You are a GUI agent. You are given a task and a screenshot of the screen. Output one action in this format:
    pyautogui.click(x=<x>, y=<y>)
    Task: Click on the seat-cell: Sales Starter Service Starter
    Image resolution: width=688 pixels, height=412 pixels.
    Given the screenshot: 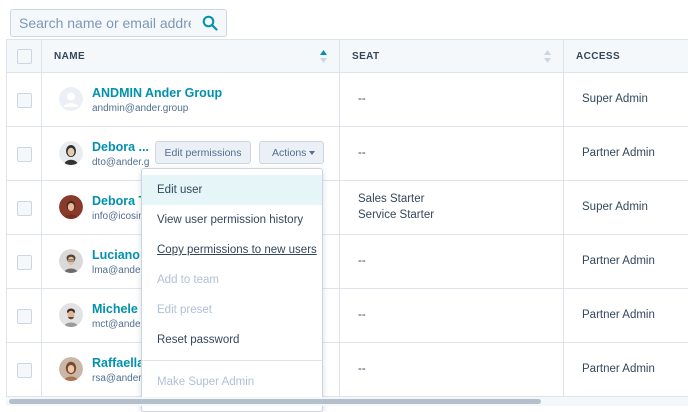 What is the action you would take?
    pyautogui.click(x=452, y=207)
    